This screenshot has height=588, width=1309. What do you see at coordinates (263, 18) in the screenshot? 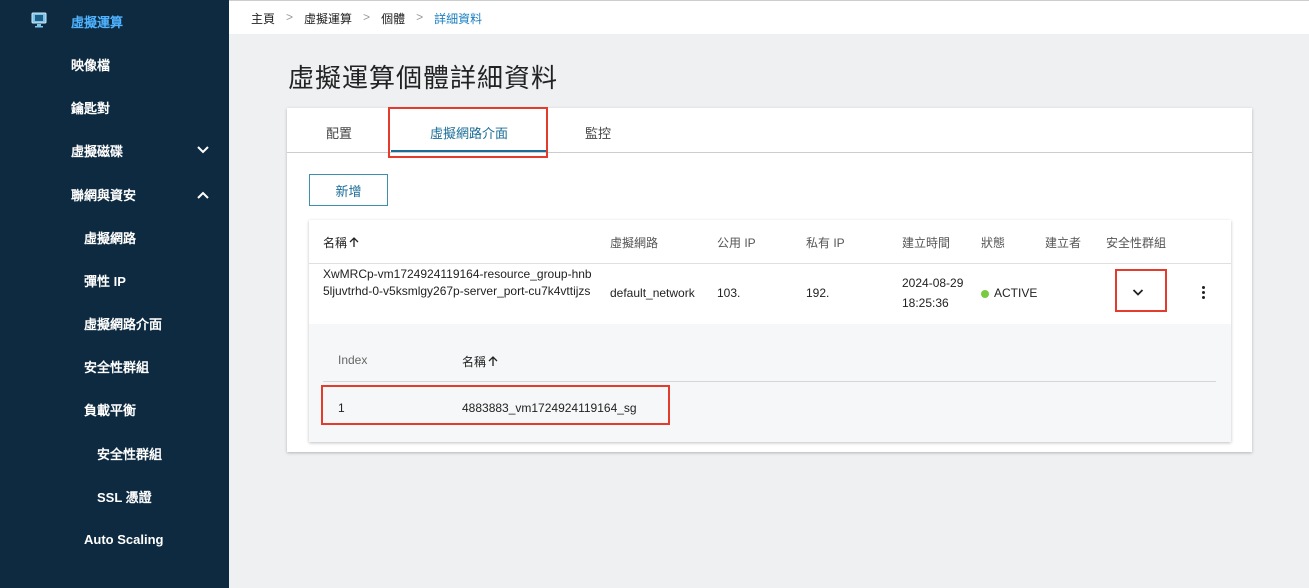
I see `breadcrumb-home: 主頁` at bounding box center [263, 18].